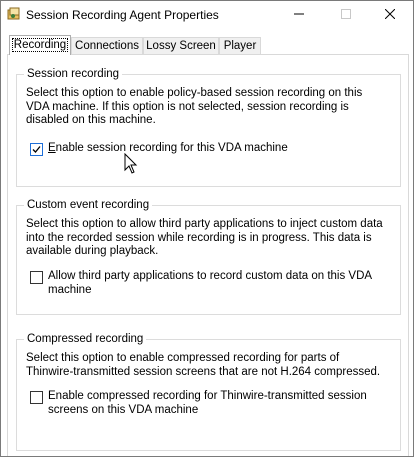 The image size is (414, 457). I want to click on allow-custom-data-checkbox, so click(36, 277).